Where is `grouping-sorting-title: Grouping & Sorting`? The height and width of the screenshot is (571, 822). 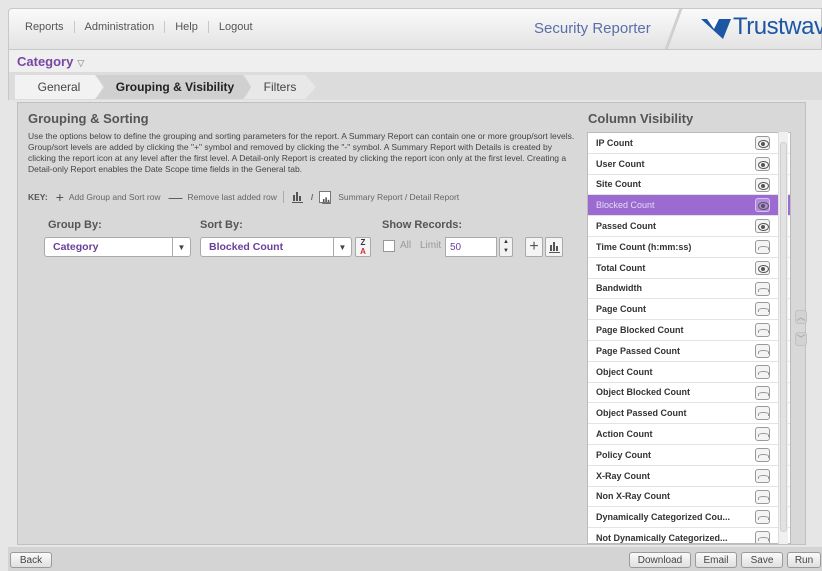
grouping-sorting-title: Grouping & Sorting is located at coordinates (88, 118).